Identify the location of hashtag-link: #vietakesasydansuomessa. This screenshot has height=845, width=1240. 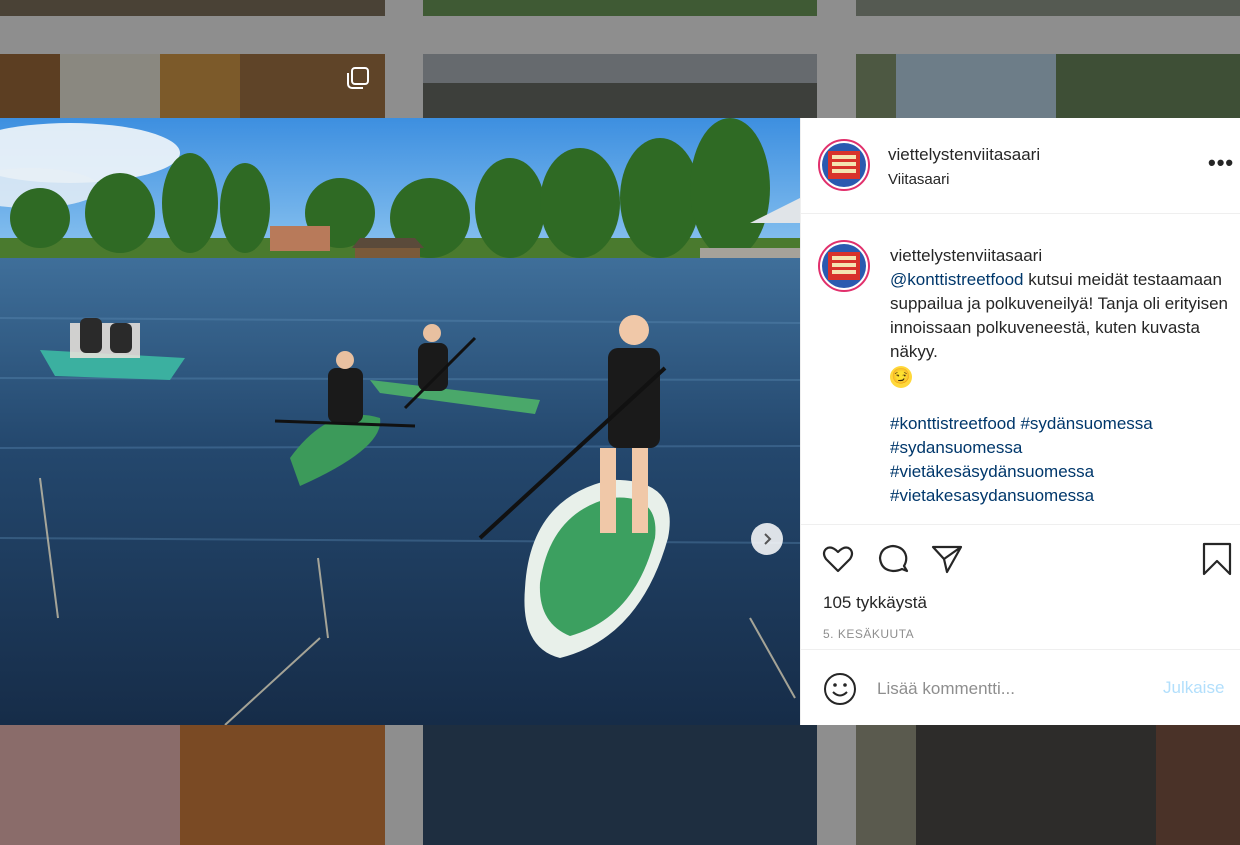
(992, 495).